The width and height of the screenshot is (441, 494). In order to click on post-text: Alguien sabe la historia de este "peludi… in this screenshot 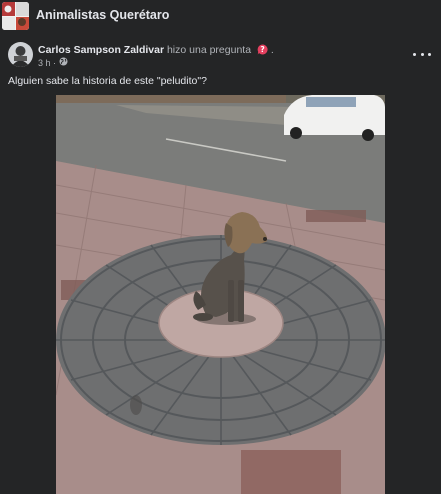, I will do `click(107, 81)`.